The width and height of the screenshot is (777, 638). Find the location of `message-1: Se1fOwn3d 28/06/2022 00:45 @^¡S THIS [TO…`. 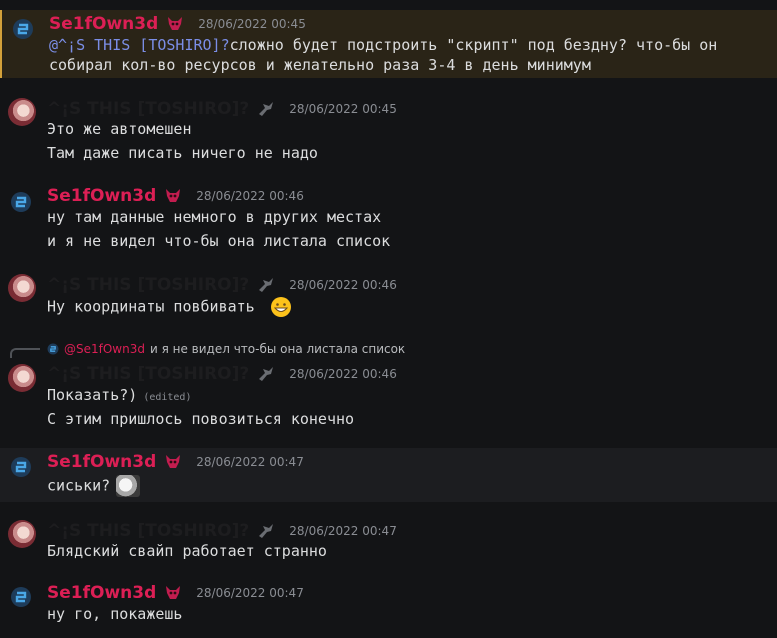

message-1: Se1fOwn3d 28/06/2022 00:45 @^¡S THIS [TO… is located at coordinates (388, 44).